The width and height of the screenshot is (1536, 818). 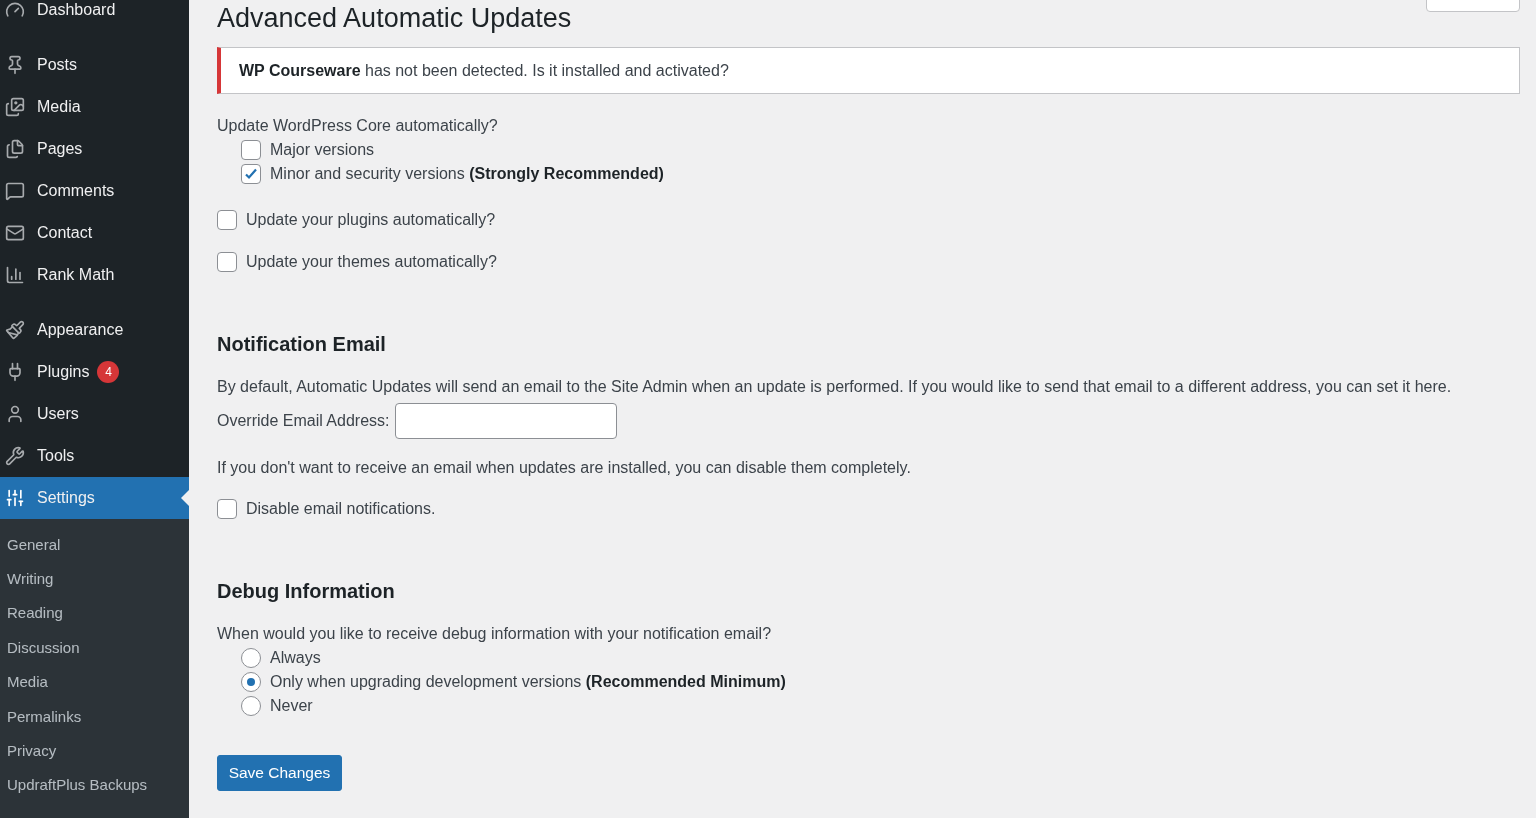 I want to click on menu-item: Dashboard, so click(x=94, y=15).